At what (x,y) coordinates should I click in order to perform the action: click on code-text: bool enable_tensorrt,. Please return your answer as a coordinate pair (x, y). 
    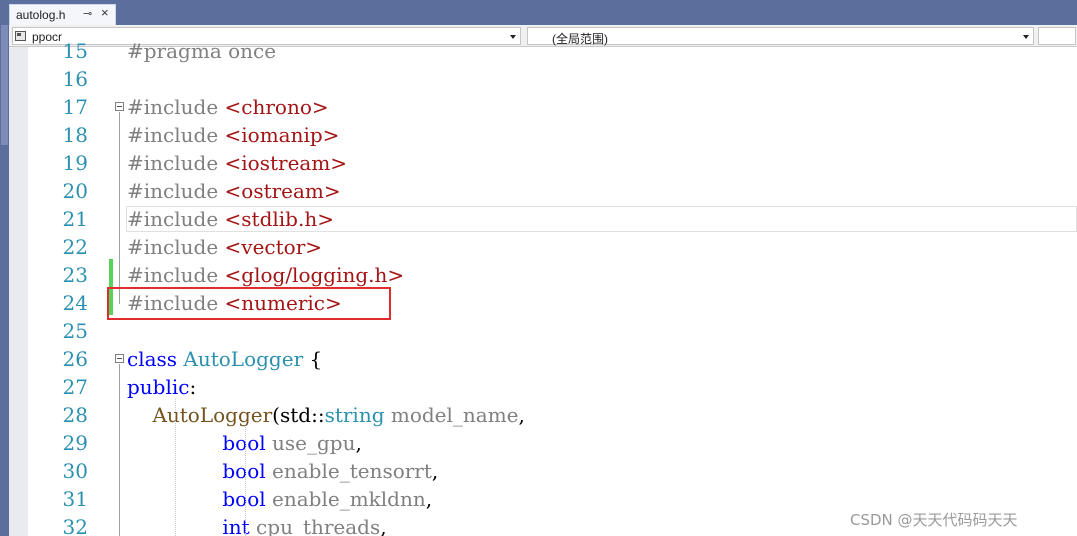
    Looking at the image, I should click on (282, 471).